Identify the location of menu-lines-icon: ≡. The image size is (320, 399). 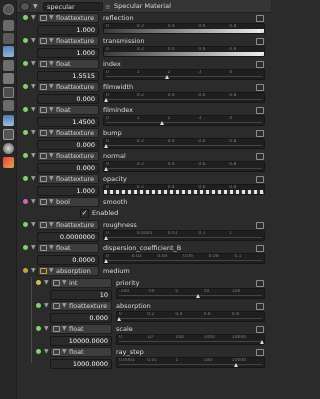
(108, 7).